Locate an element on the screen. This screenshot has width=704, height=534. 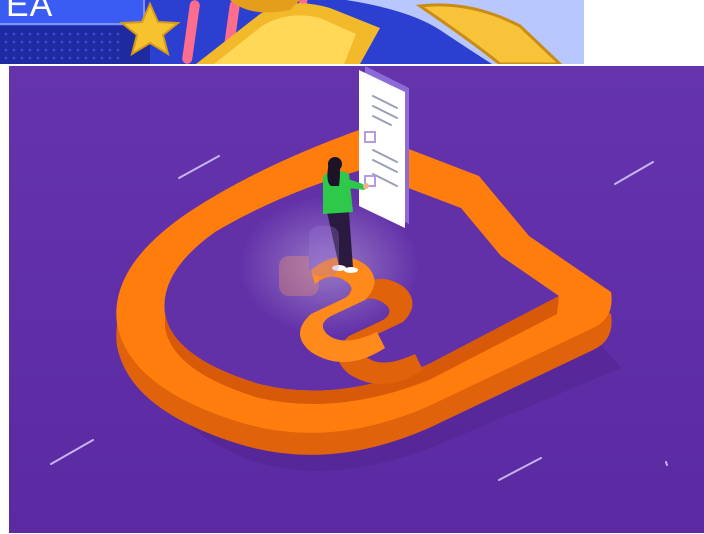
top-banner-artwork: EA is located at coordinates (292, 32).